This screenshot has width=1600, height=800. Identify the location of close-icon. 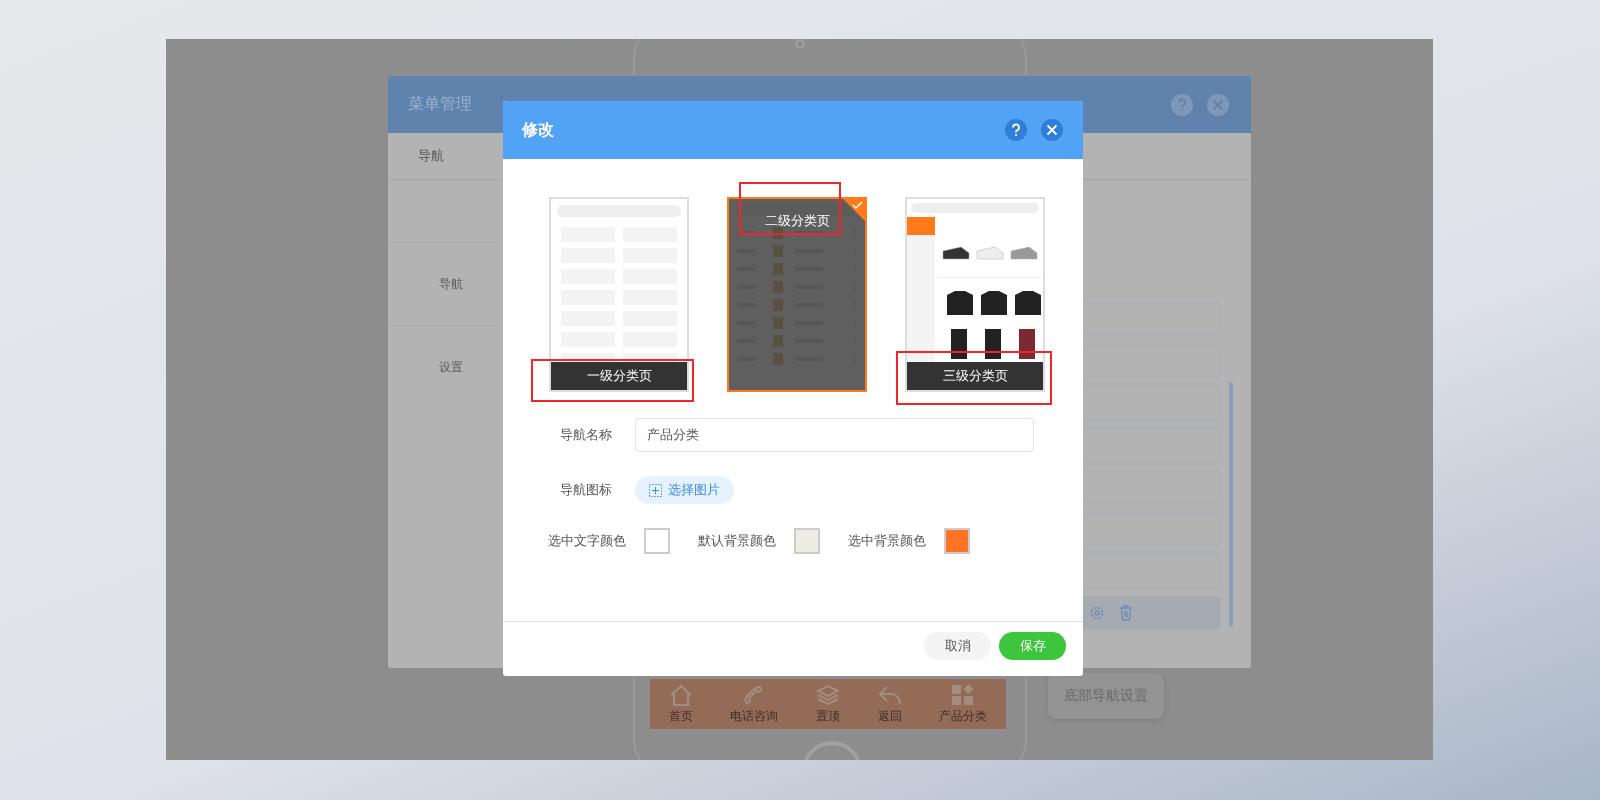
(1052, 130).